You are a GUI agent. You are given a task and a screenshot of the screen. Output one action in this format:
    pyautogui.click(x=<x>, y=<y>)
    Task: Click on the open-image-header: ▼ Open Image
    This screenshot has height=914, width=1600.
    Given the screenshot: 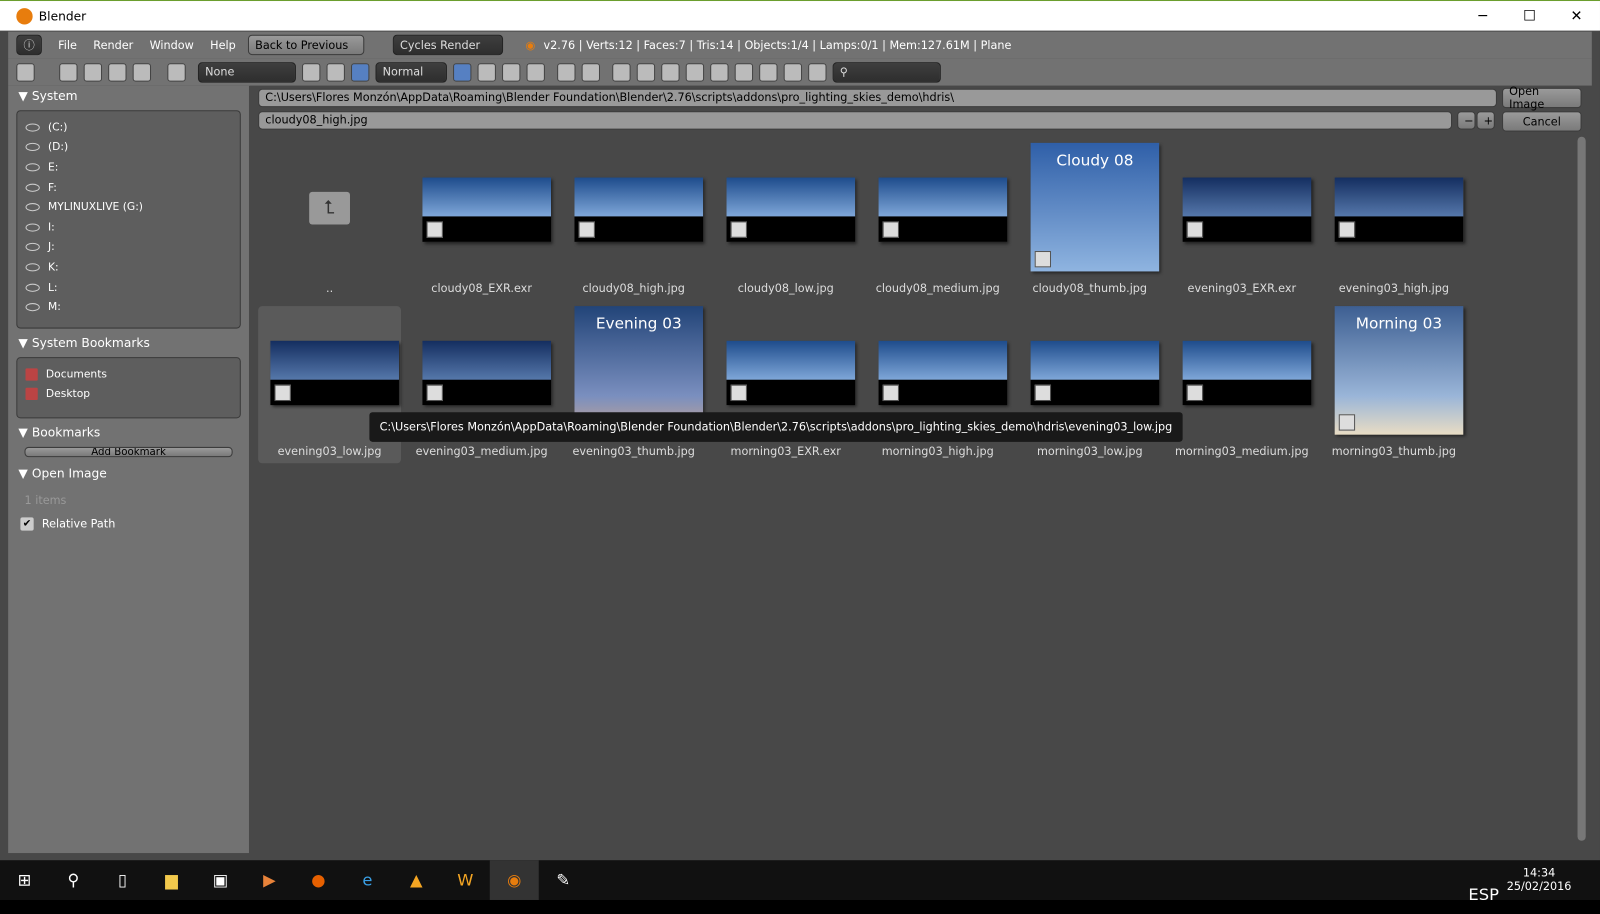 What is the action you would take?
    pyautogui.click(x=128, y=473)
    